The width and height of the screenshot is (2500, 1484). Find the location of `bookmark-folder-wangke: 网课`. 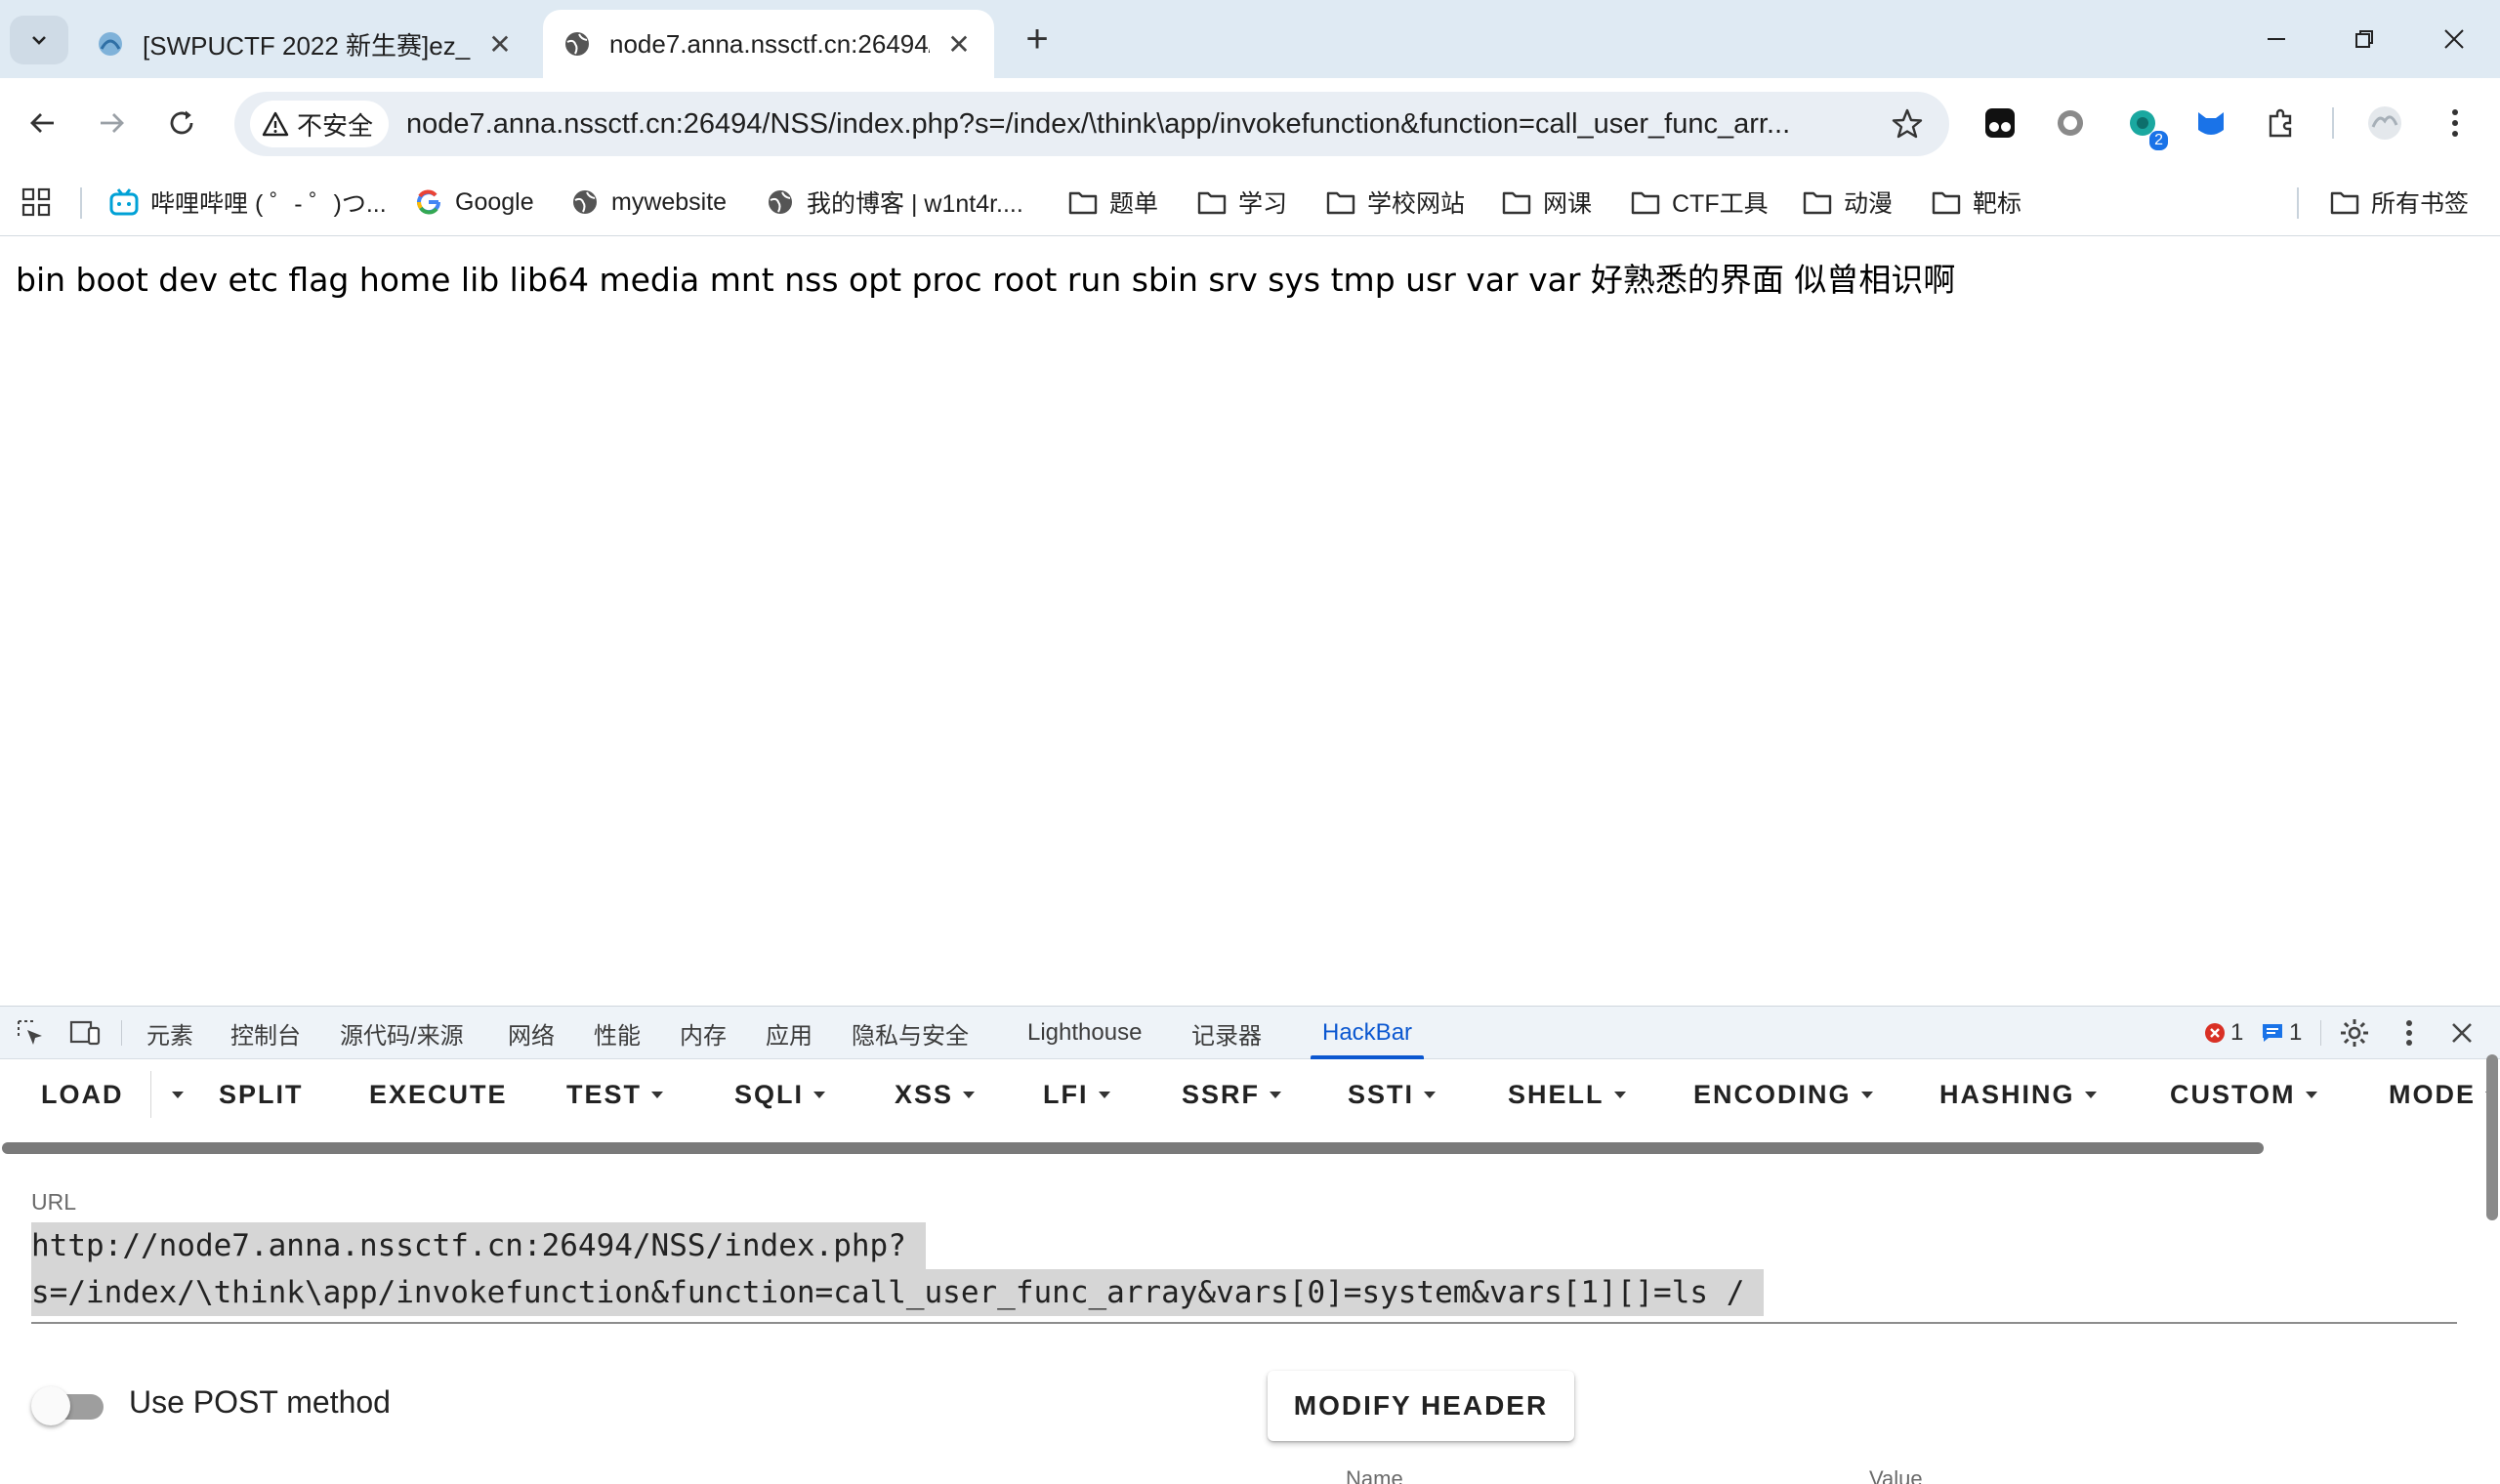

bookmark-folder-wangke: 网课 is located at coordinates (1547, 203).